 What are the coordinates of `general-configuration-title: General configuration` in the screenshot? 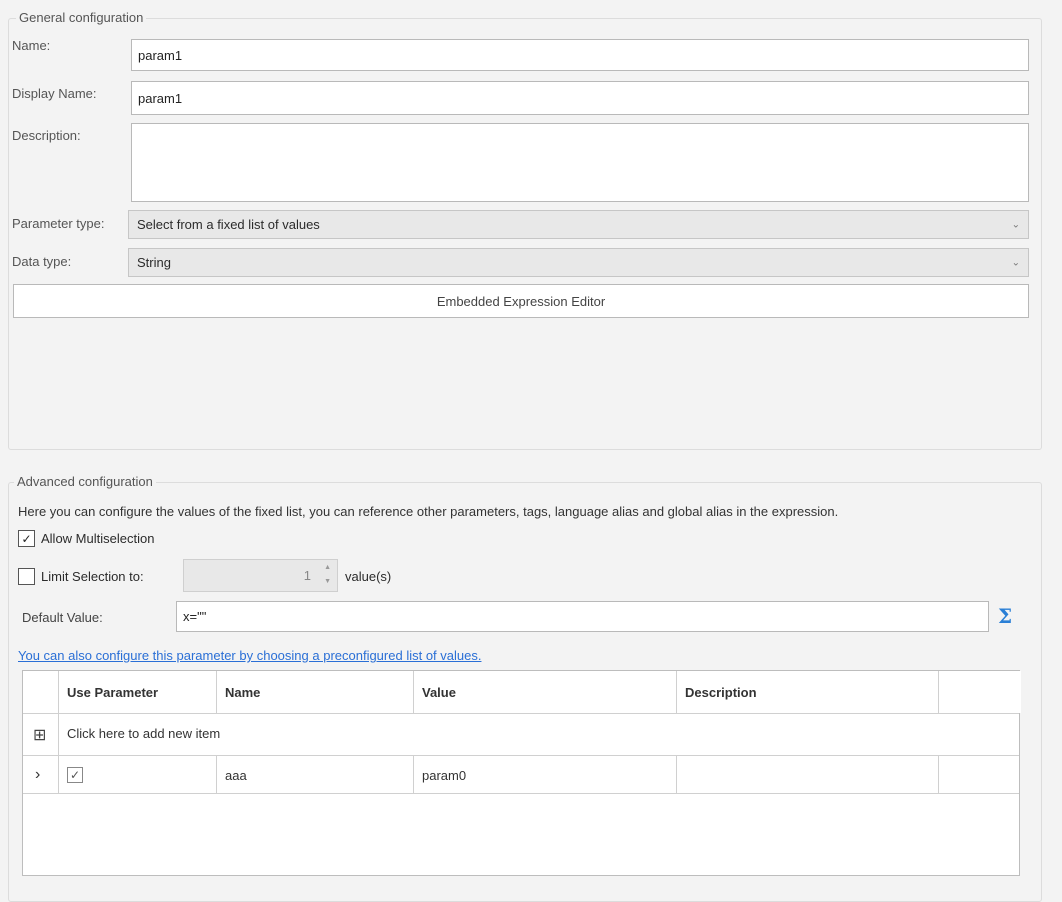 It's located at (81, 18).